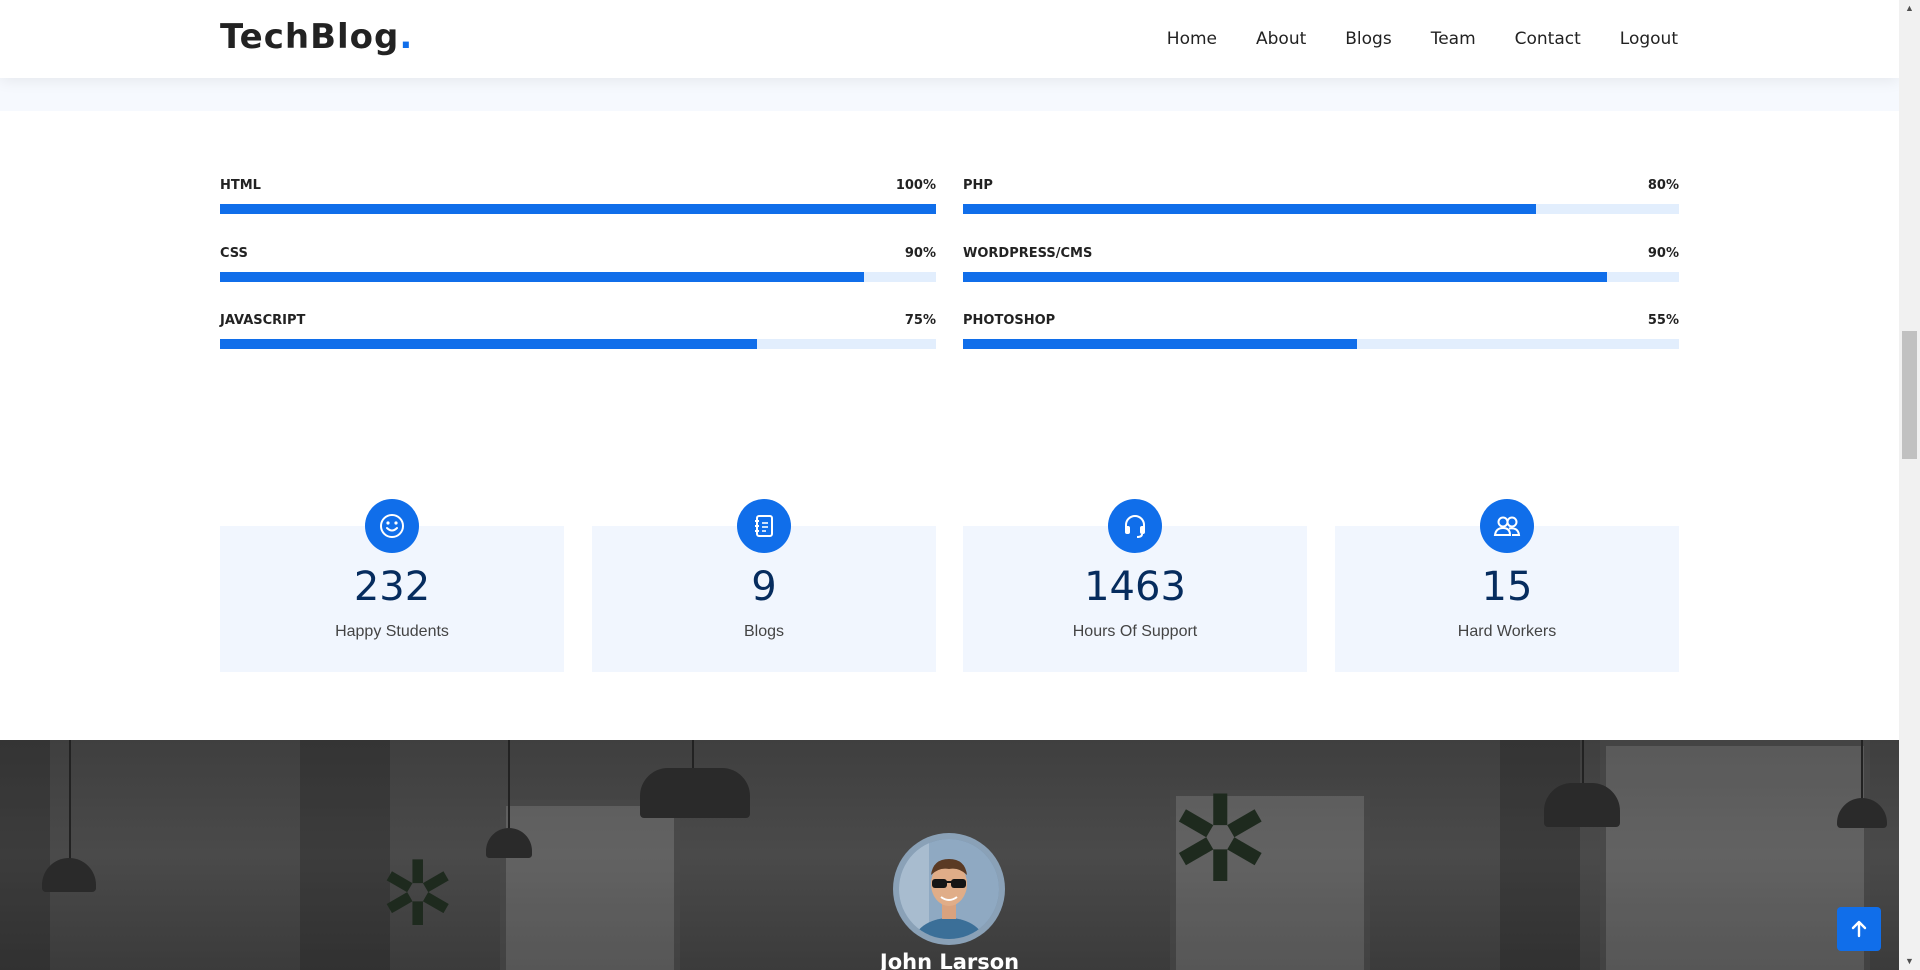 This screenshot has height=970, width=1920. I want to click on vertical-scrollbar: ▲ ▼, so click(1909, 485).